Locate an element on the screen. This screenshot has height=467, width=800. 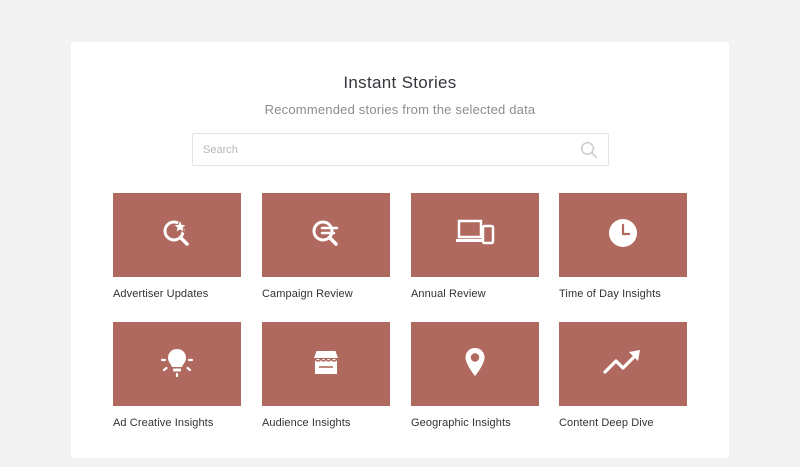
map-pin-icon is located at coordinates (475, 364).